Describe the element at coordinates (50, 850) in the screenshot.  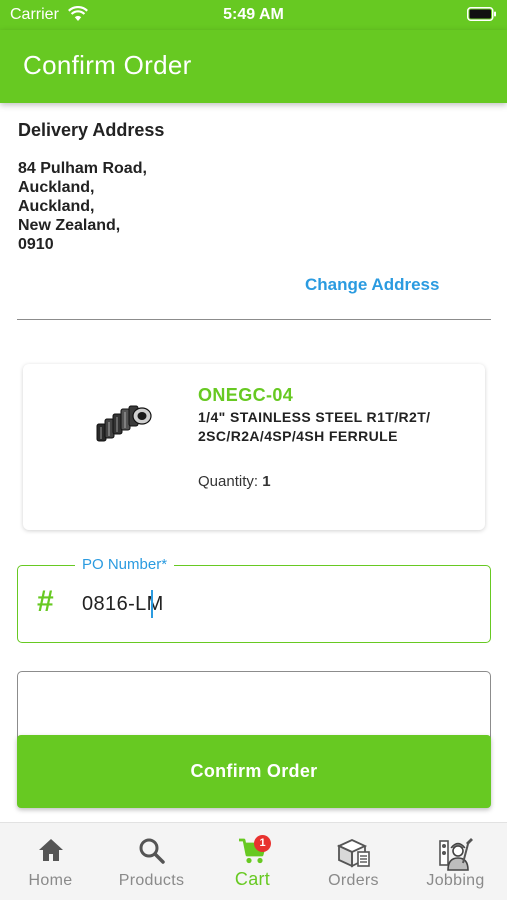
I see `home-icon` at that location.